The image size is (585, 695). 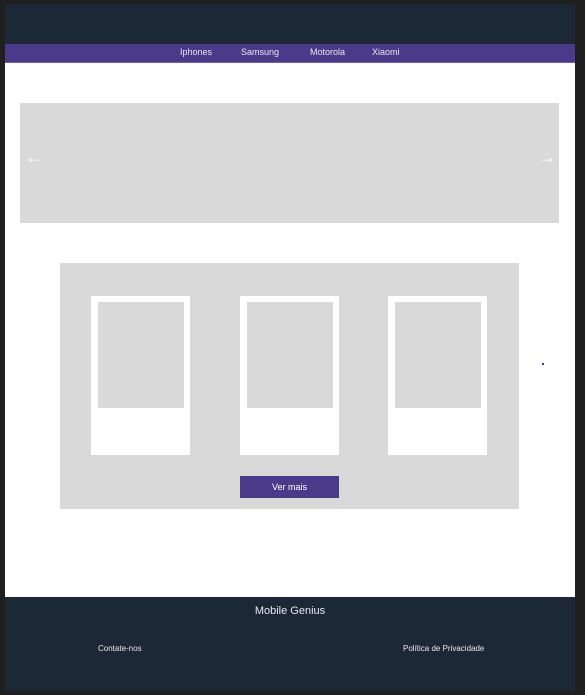 I want to click on nav-samsung: Samsung, so click(x=260, y=52).